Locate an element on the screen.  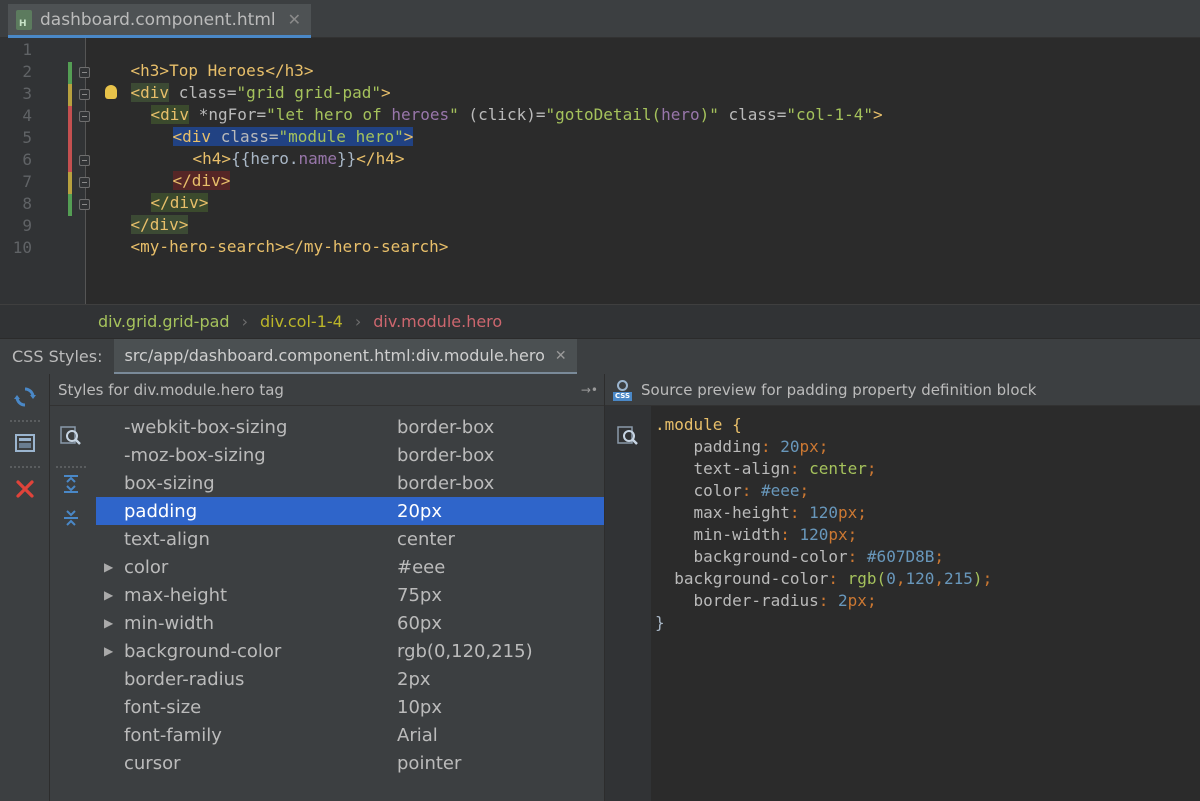
code-token: . is located at coordinates (293, 158).